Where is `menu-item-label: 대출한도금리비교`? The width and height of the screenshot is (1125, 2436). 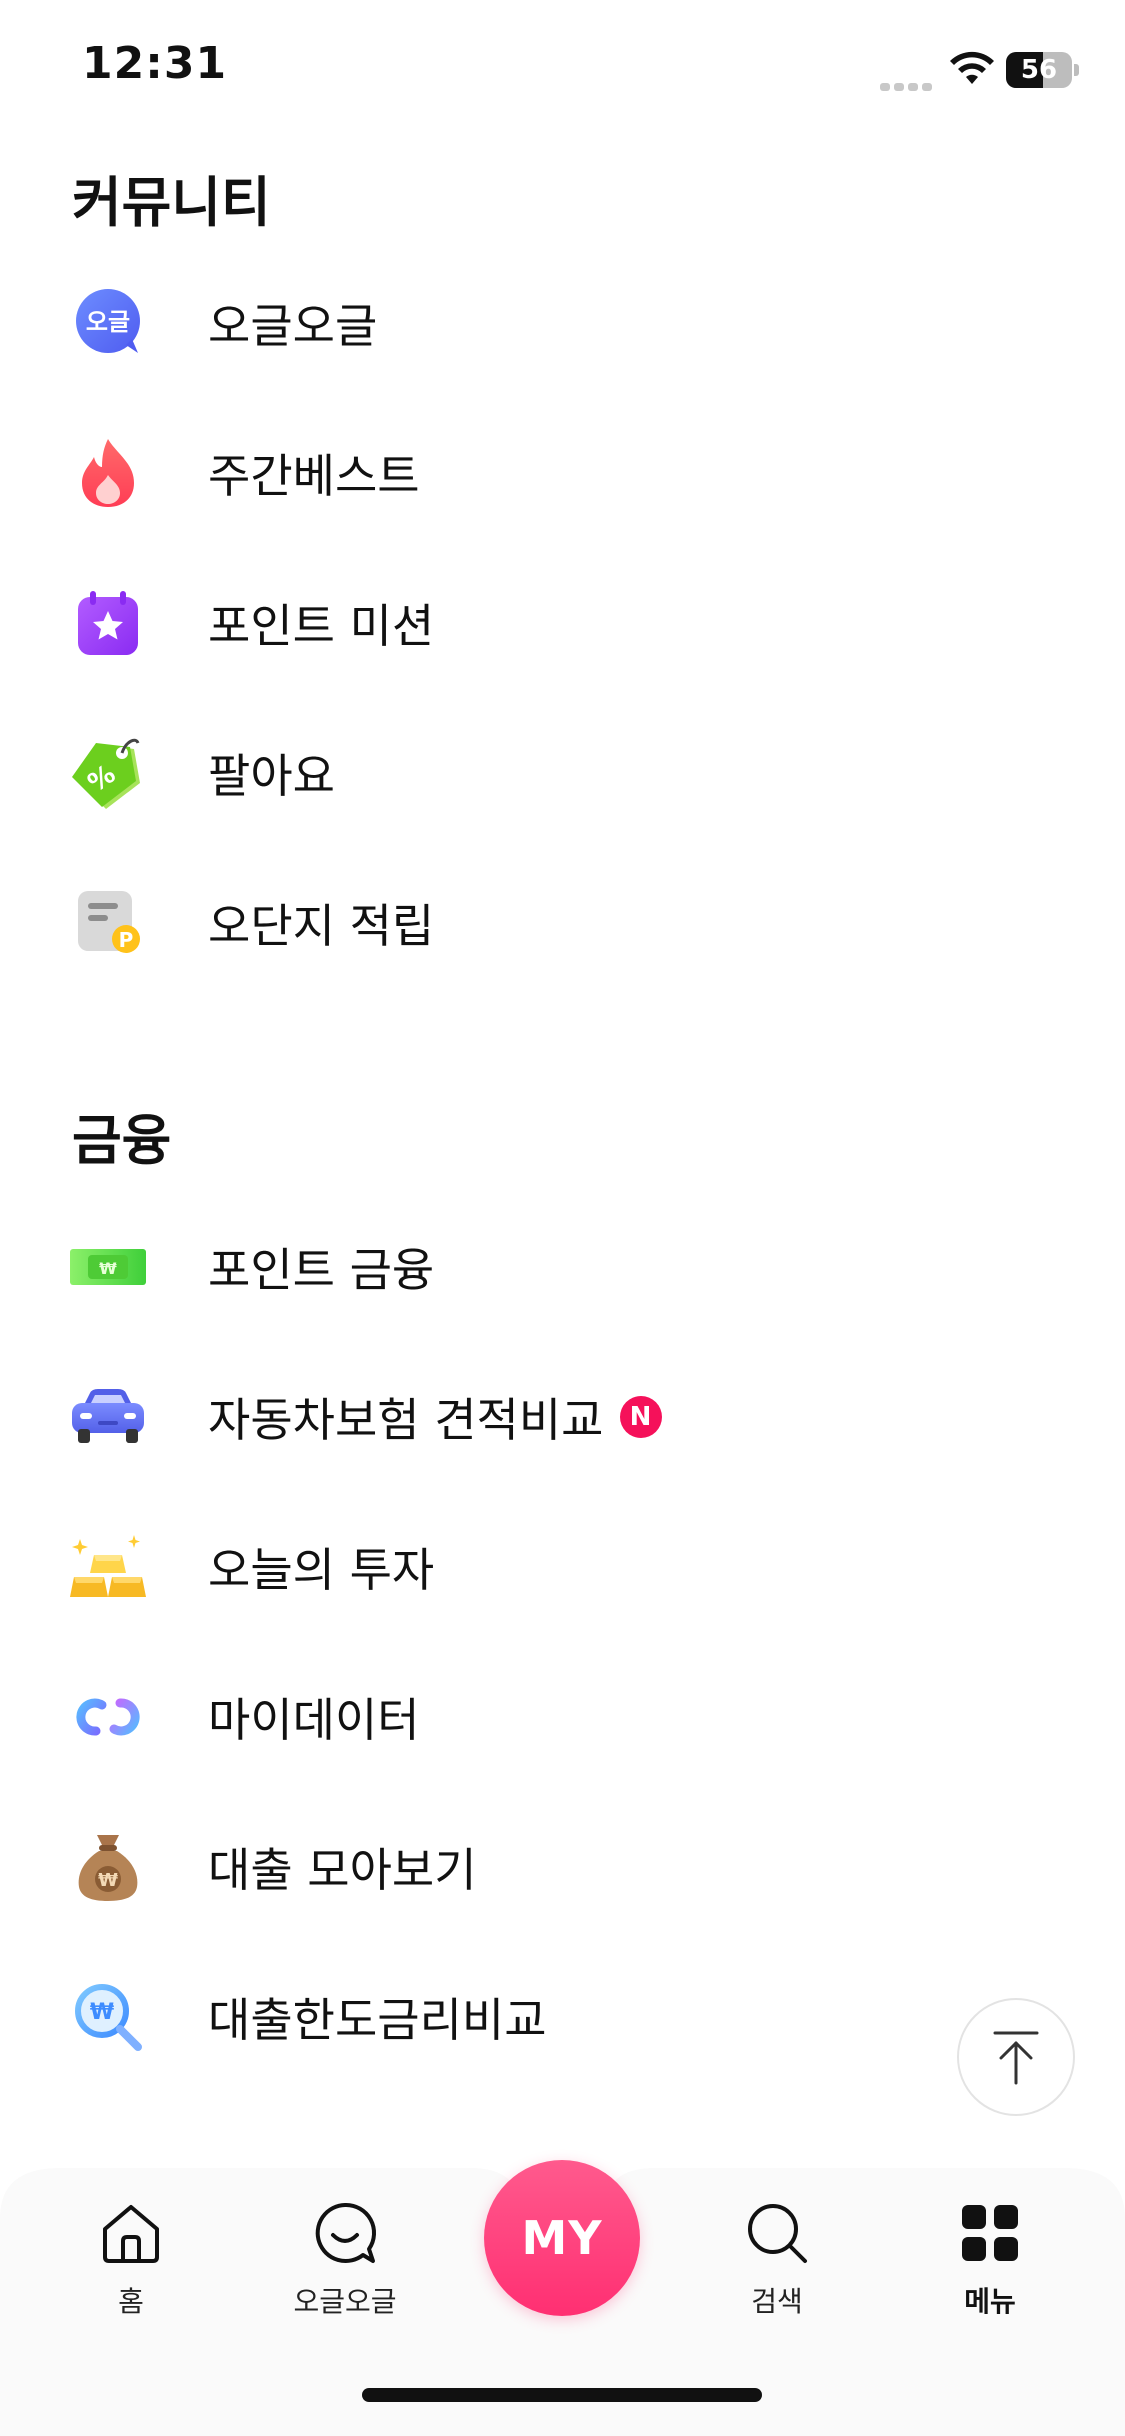 menu-item-label: 대출한도금리비교 is located at coordinates (377, 2020).